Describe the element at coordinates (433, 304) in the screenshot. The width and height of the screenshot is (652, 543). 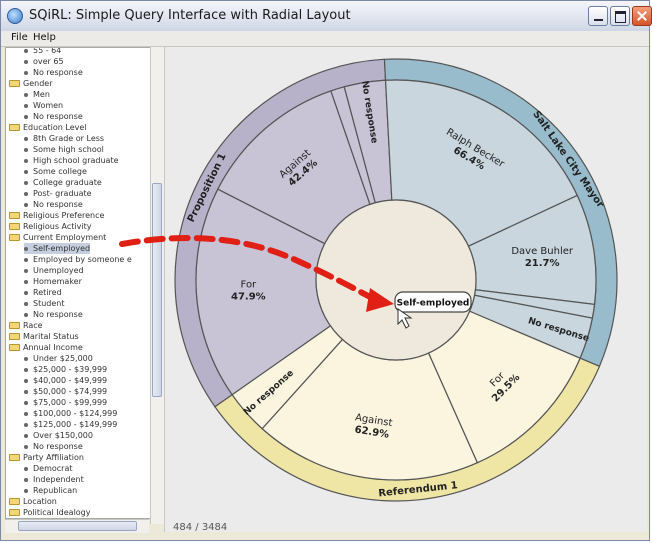
I see `drop-chip-label: Self-employed` at that location.